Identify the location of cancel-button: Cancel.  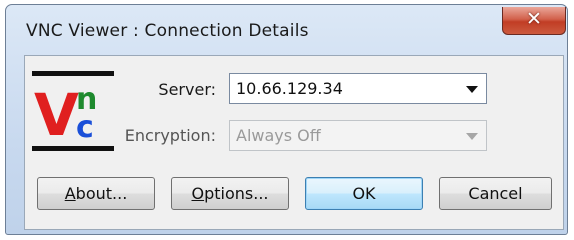
(495, 193).